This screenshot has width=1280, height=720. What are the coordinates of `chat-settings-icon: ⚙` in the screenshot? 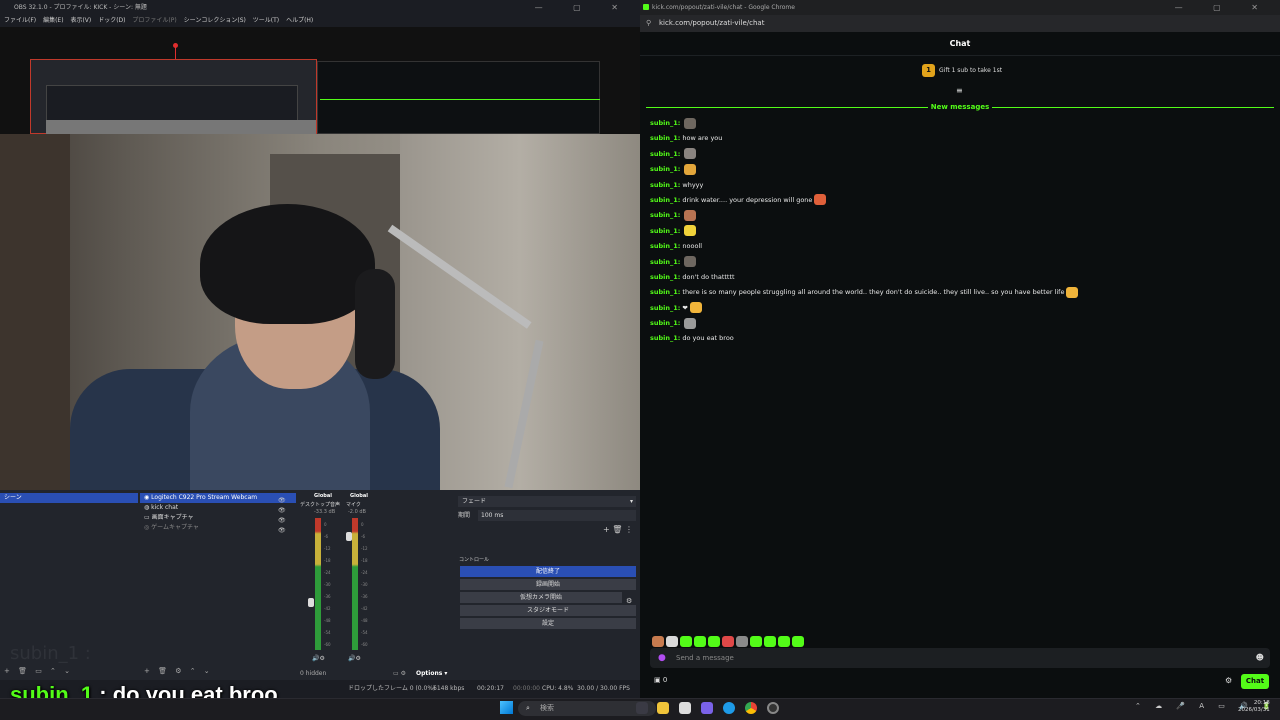 It's located at (1228, 680).